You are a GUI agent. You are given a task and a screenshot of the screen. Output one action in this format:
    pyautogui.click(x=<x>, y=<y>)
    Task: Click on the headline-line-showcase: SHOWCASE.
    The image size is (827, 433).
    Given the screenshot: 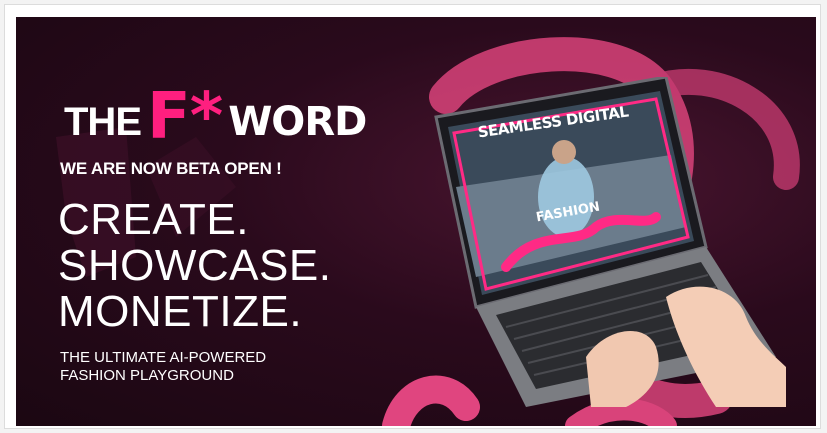 What is the action you would take?
    pyautogui.click(x=195, y=265)
    